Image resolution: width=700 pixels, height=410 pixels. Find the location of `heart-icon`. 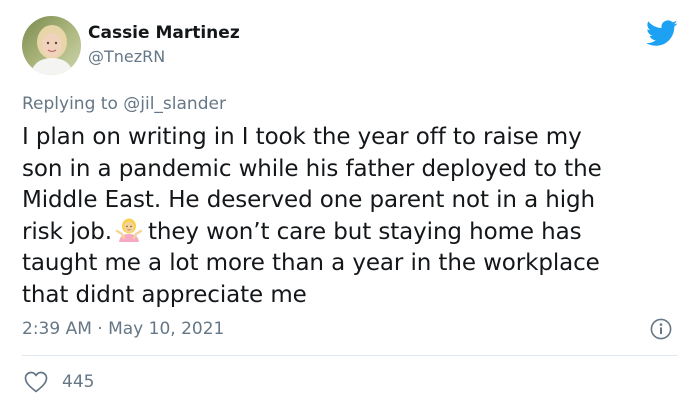

heart-icon is located at coordinates (36, 382).